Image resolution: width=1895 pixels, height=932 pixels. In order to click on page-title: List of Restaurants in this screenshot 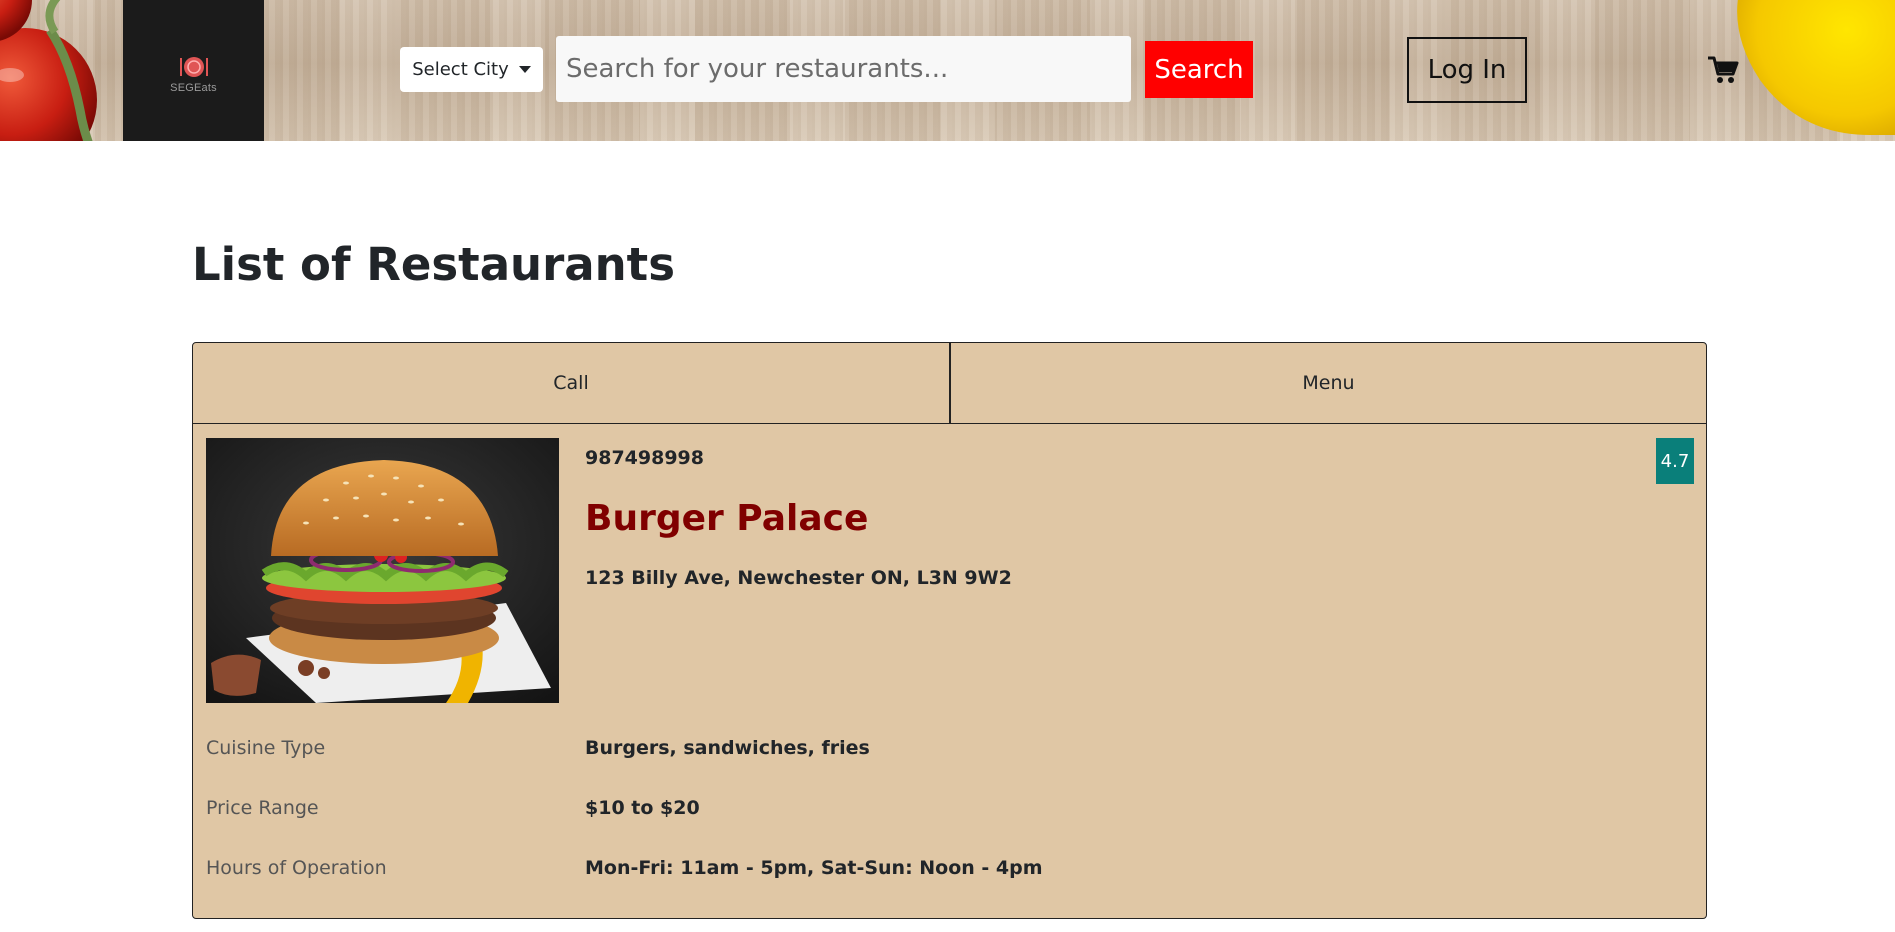, I will do `click(433, 264)`.